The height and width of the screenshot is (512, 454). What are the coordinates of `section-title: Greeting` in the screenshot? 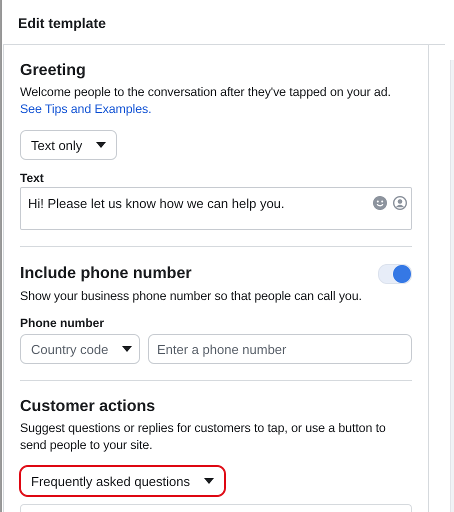 It's located at (53, 71).